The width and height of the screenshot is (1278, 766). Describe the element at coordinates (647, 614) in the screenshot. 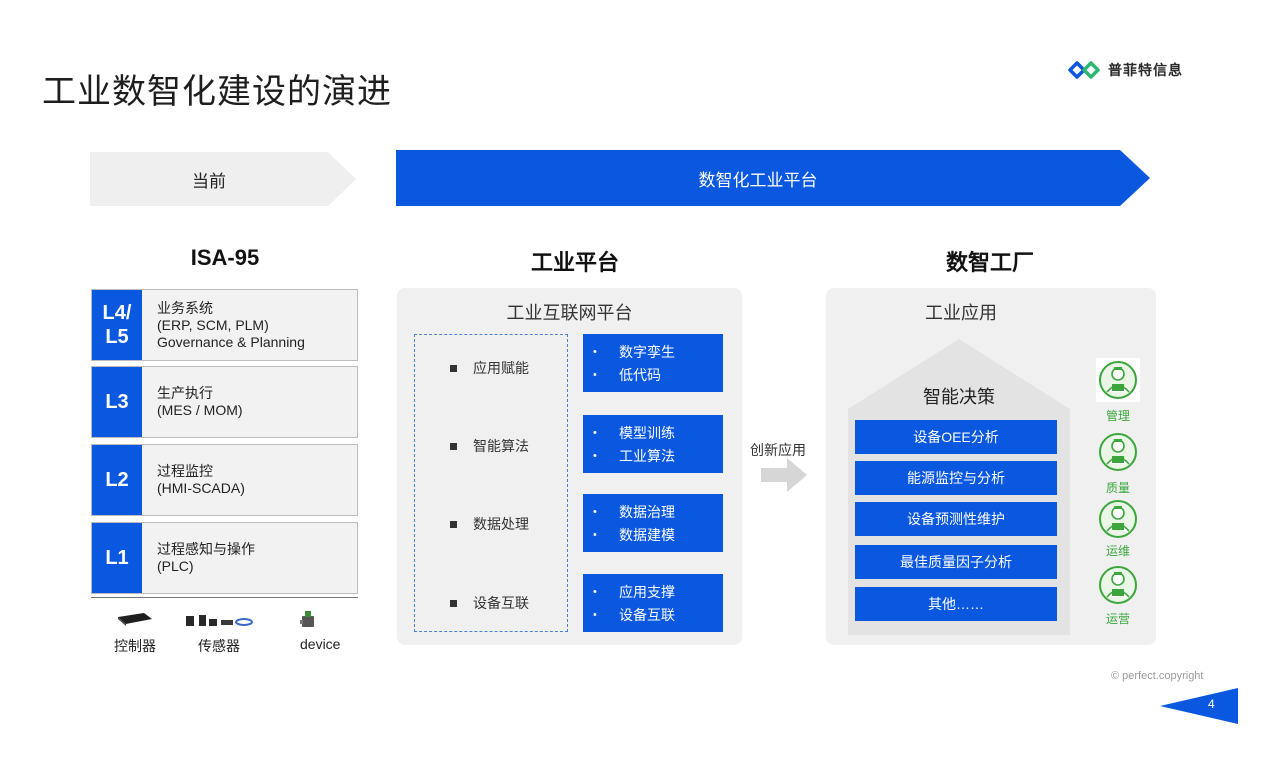

I see `capability-detail: 设备互联` at that location.